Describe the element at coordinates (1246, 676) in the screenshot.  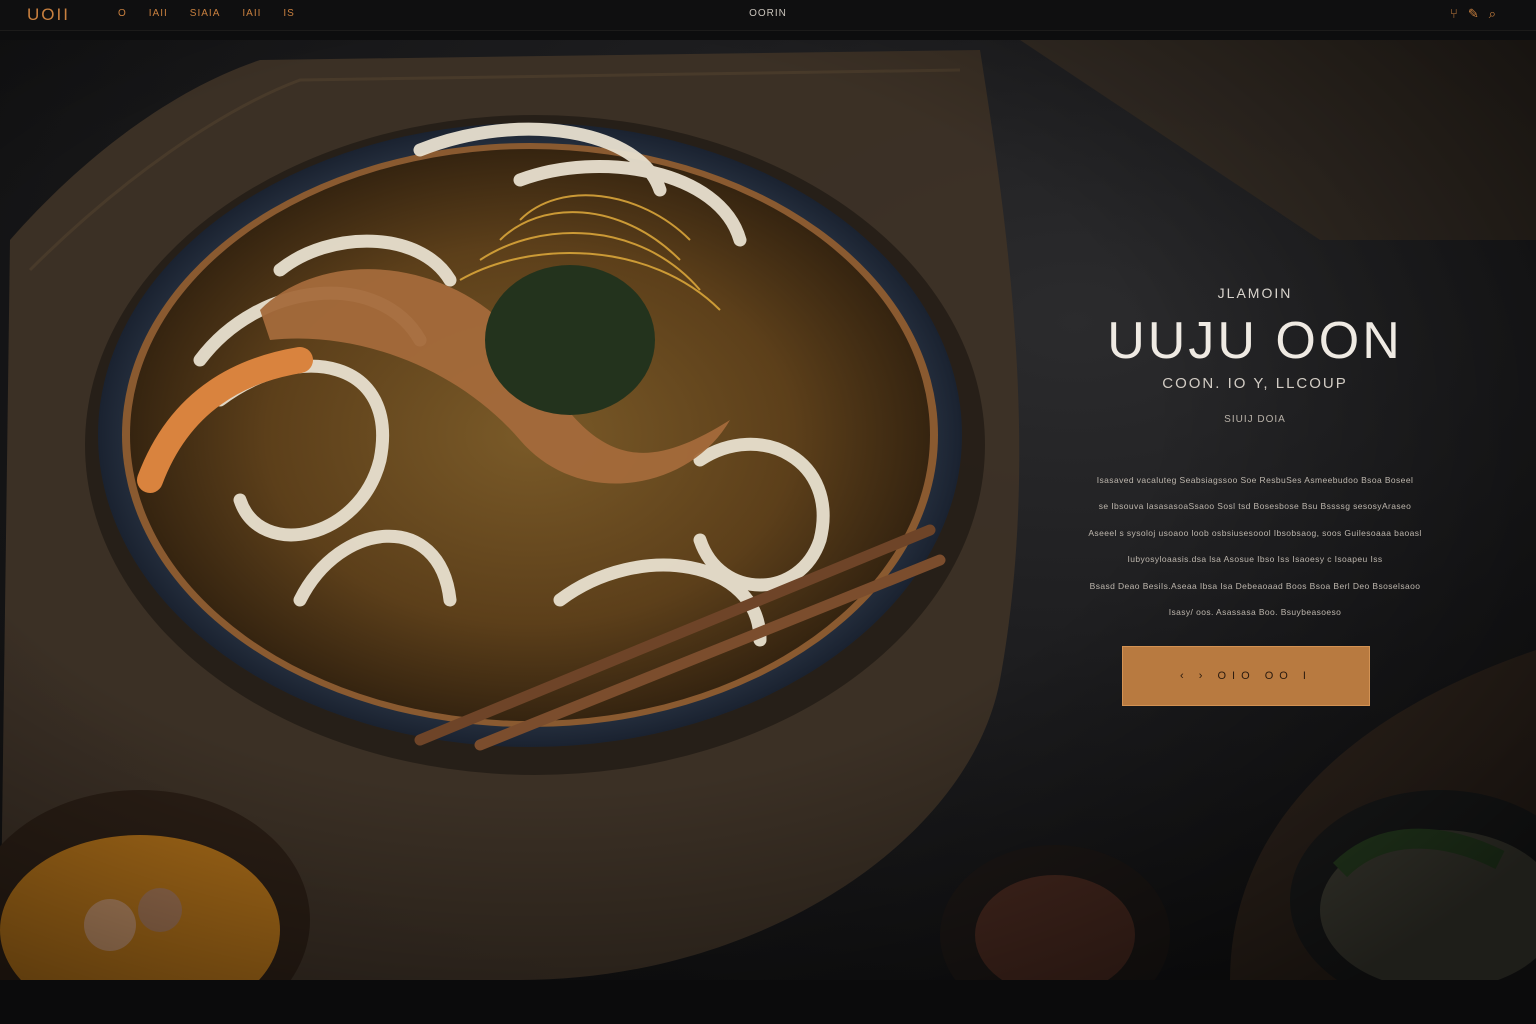
I see `cta-button: ‹ › OIO OO I` at that location.